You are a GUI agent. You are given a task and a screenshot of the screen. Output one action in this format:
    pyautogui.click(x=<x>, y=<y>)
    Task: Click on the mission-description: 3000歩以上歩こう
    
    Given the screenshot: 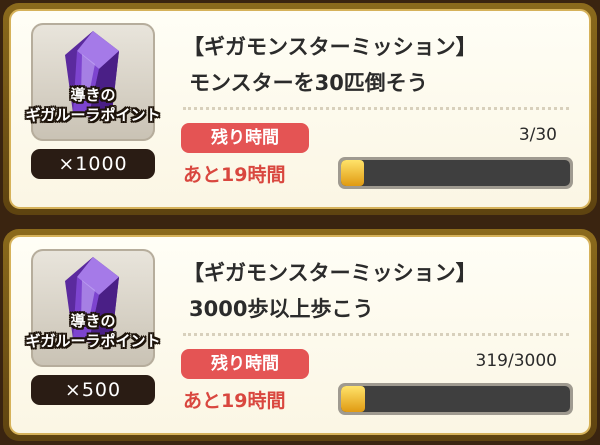 What is the action you would take?
    pyautogui.click(x=281, y=309)
    